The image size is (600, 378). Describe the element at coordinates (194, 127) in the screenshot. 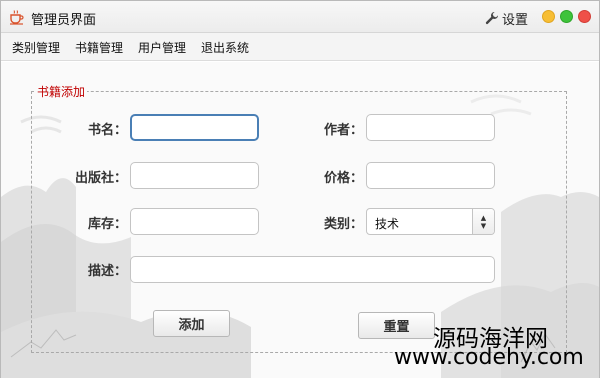

I see `book-name-input` at that location.